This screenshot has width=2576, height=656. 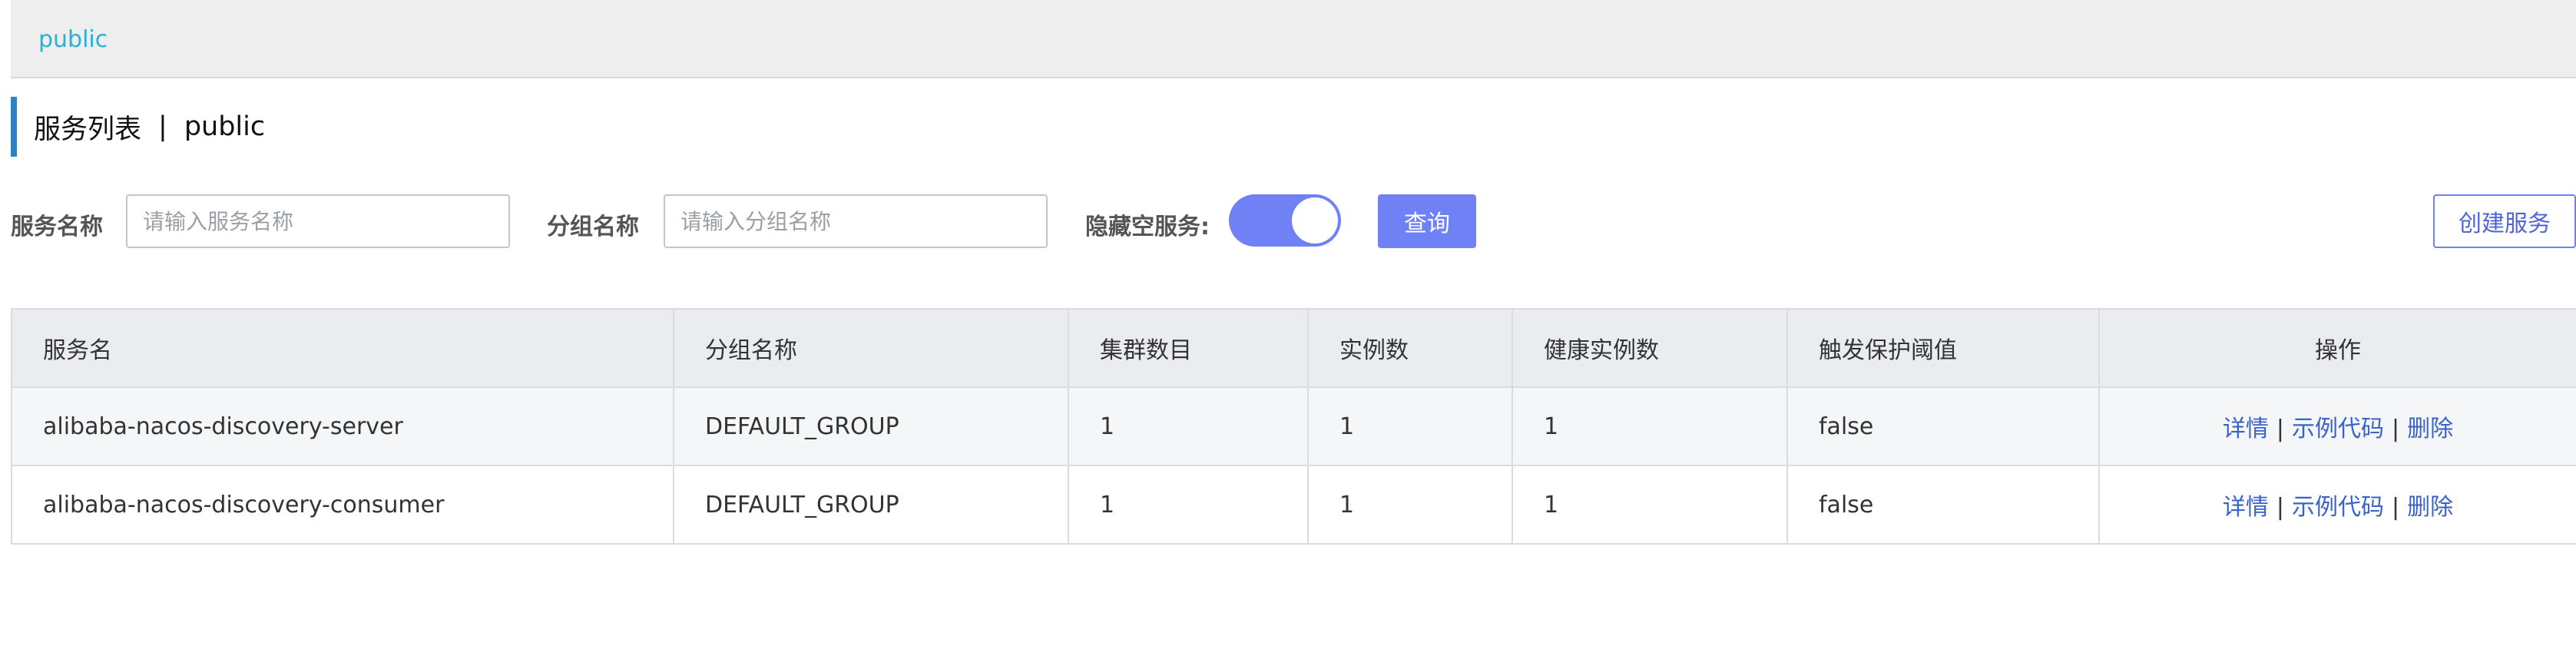 What do you see at coordinates (1427, 221) in the screenshot?
I see `query-button: 查询` at bounding box center [1427, 221].